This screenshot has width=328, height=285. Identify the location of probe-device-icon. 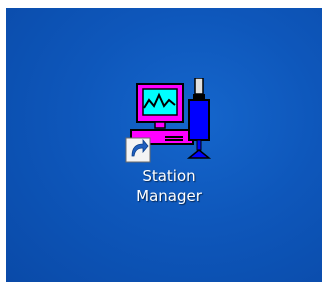
(199, 118).